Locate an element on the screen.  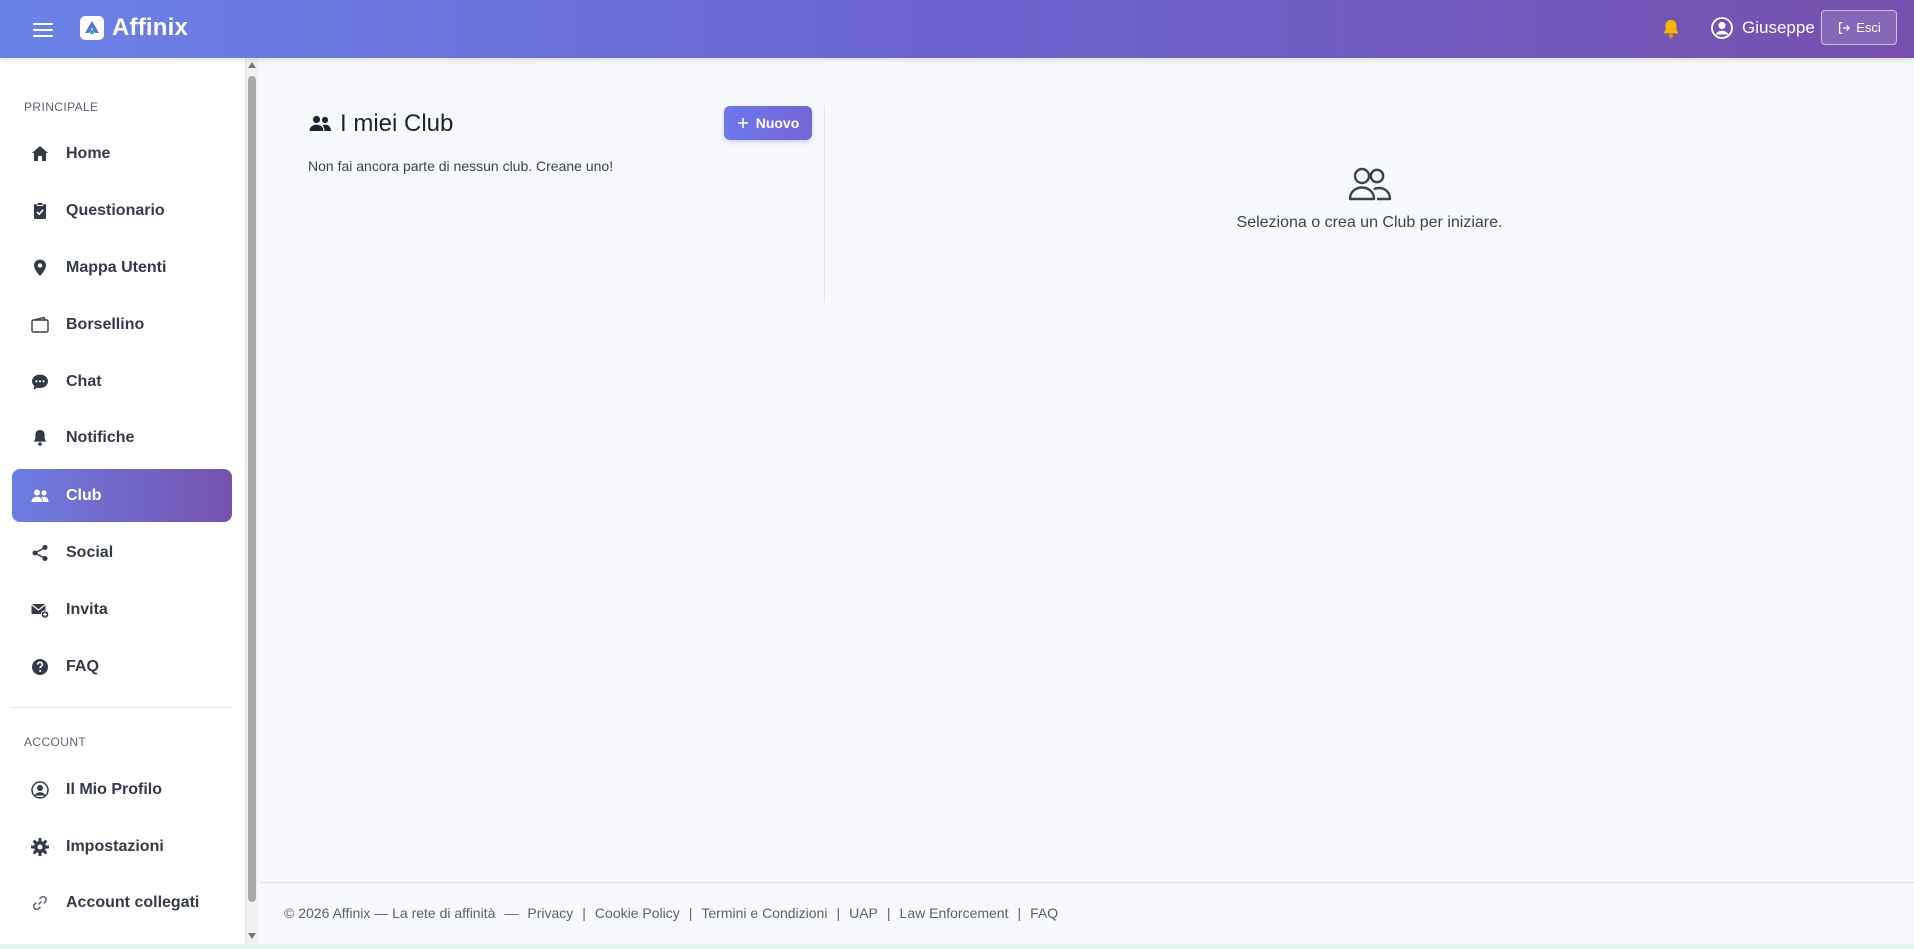
people-outline-icon is located at coordinates (1369, 184).